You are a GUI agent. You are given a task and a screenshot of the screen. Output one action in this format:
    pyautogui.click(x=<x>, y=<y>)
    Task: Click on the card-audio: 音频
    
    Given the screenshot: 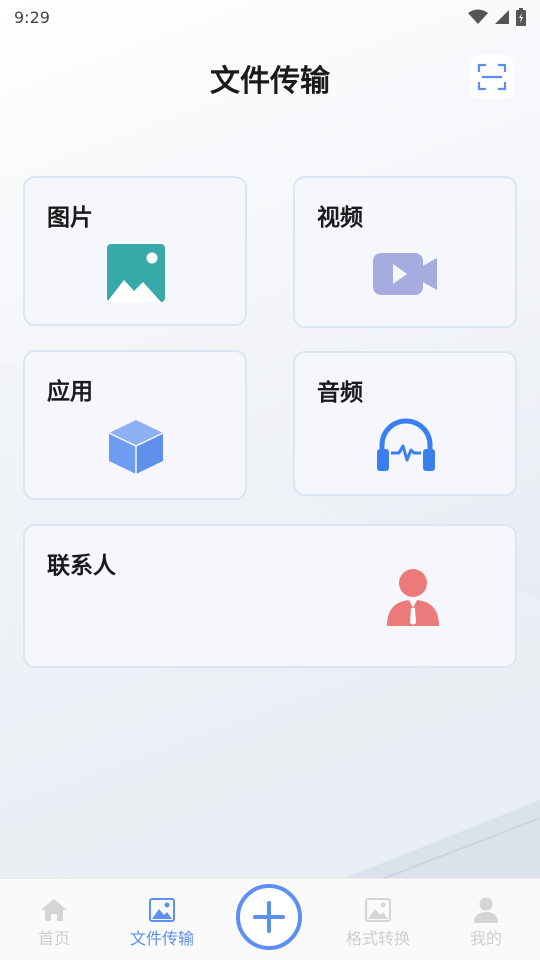 What is the action you would take?
    pyautogui.click(x=405, y=423)
    